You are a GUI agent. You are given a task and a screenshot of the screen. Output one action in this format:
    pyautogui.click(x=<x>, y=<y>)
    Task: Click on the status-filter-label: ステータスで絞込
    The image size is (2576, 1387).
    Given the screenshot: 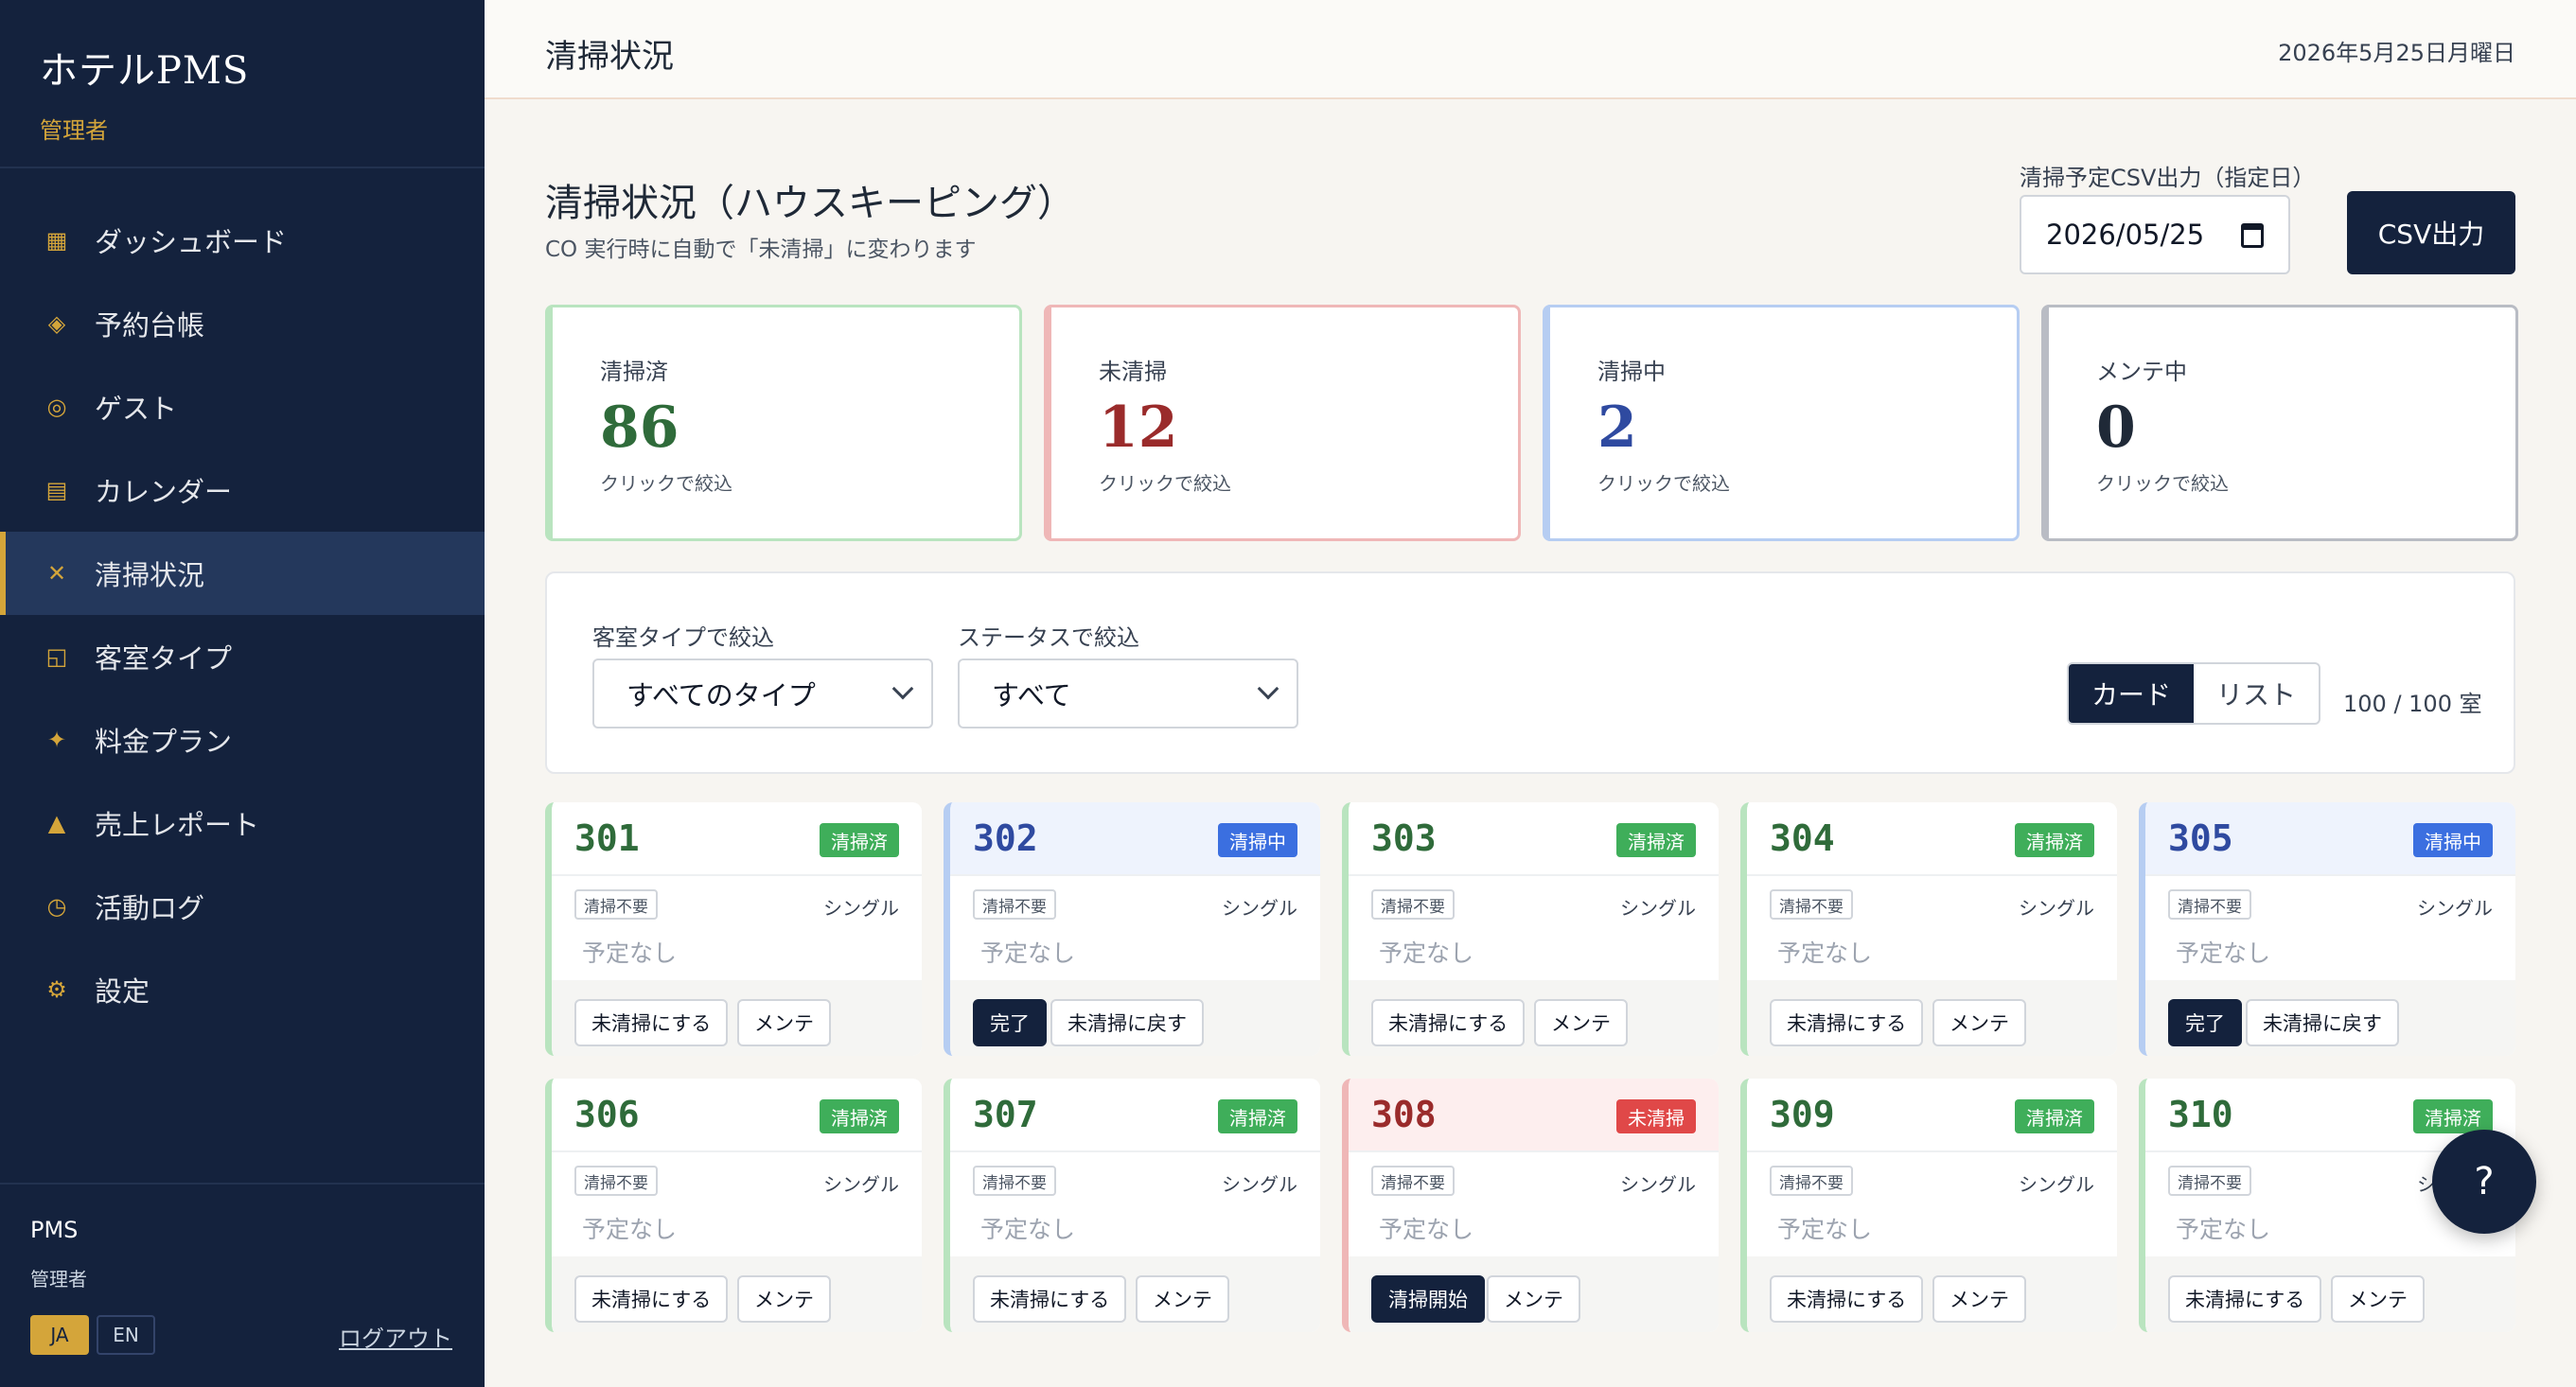 What is the action you would take?
    pyautogui.click(x=1048, y=637)
    